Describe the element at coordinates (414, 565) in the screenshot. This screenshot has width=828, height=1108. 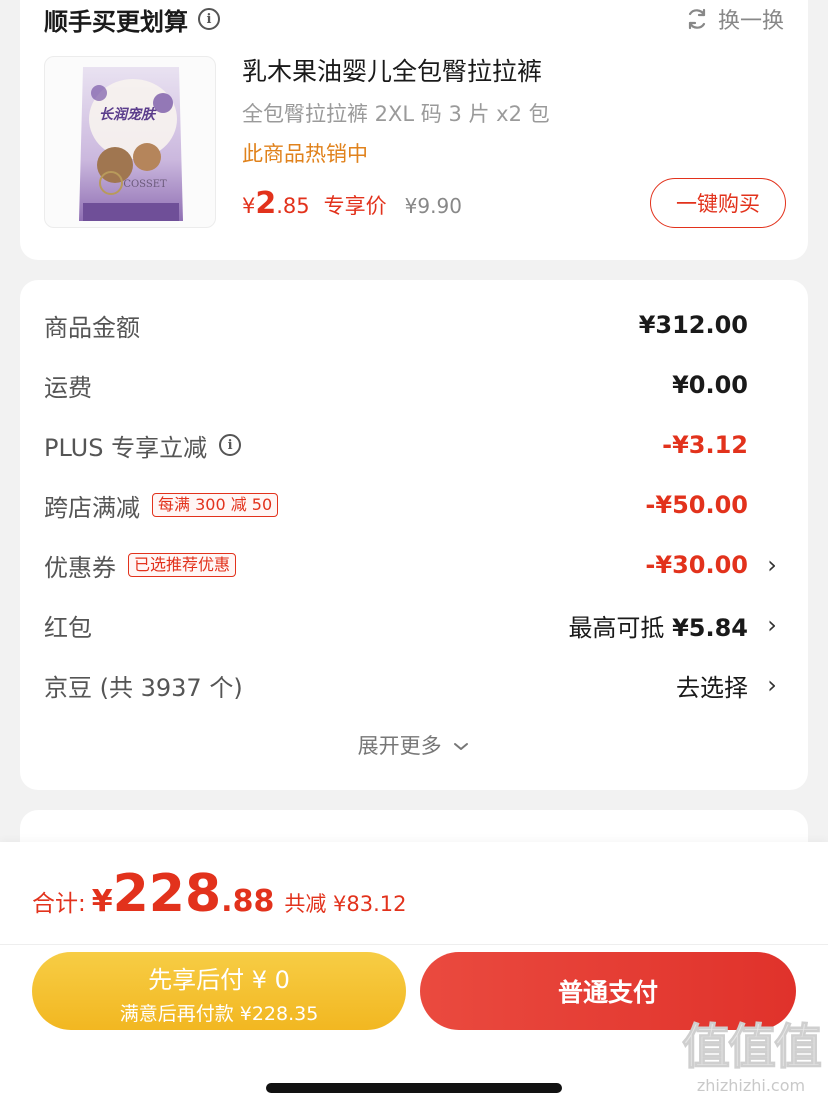
I see `row-coupon: 优惠券 已选推荐优惠 -¥30.00 ›` at that location.